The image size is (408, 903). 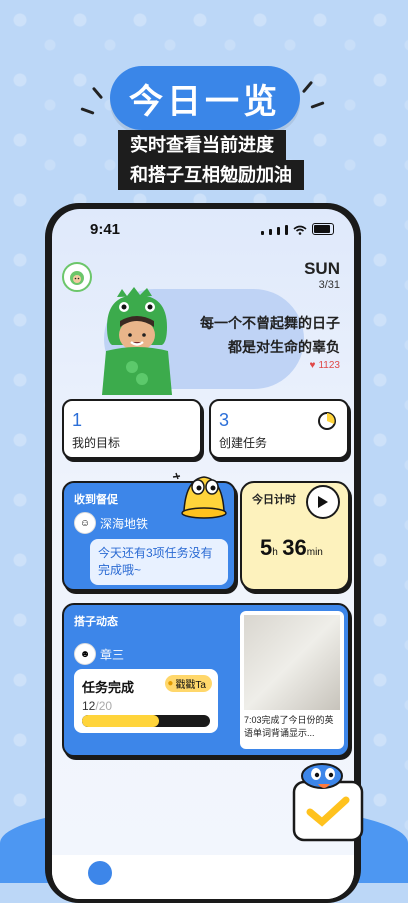 I want to click on goals-label: 我的目标, so click(x=96, y=443).